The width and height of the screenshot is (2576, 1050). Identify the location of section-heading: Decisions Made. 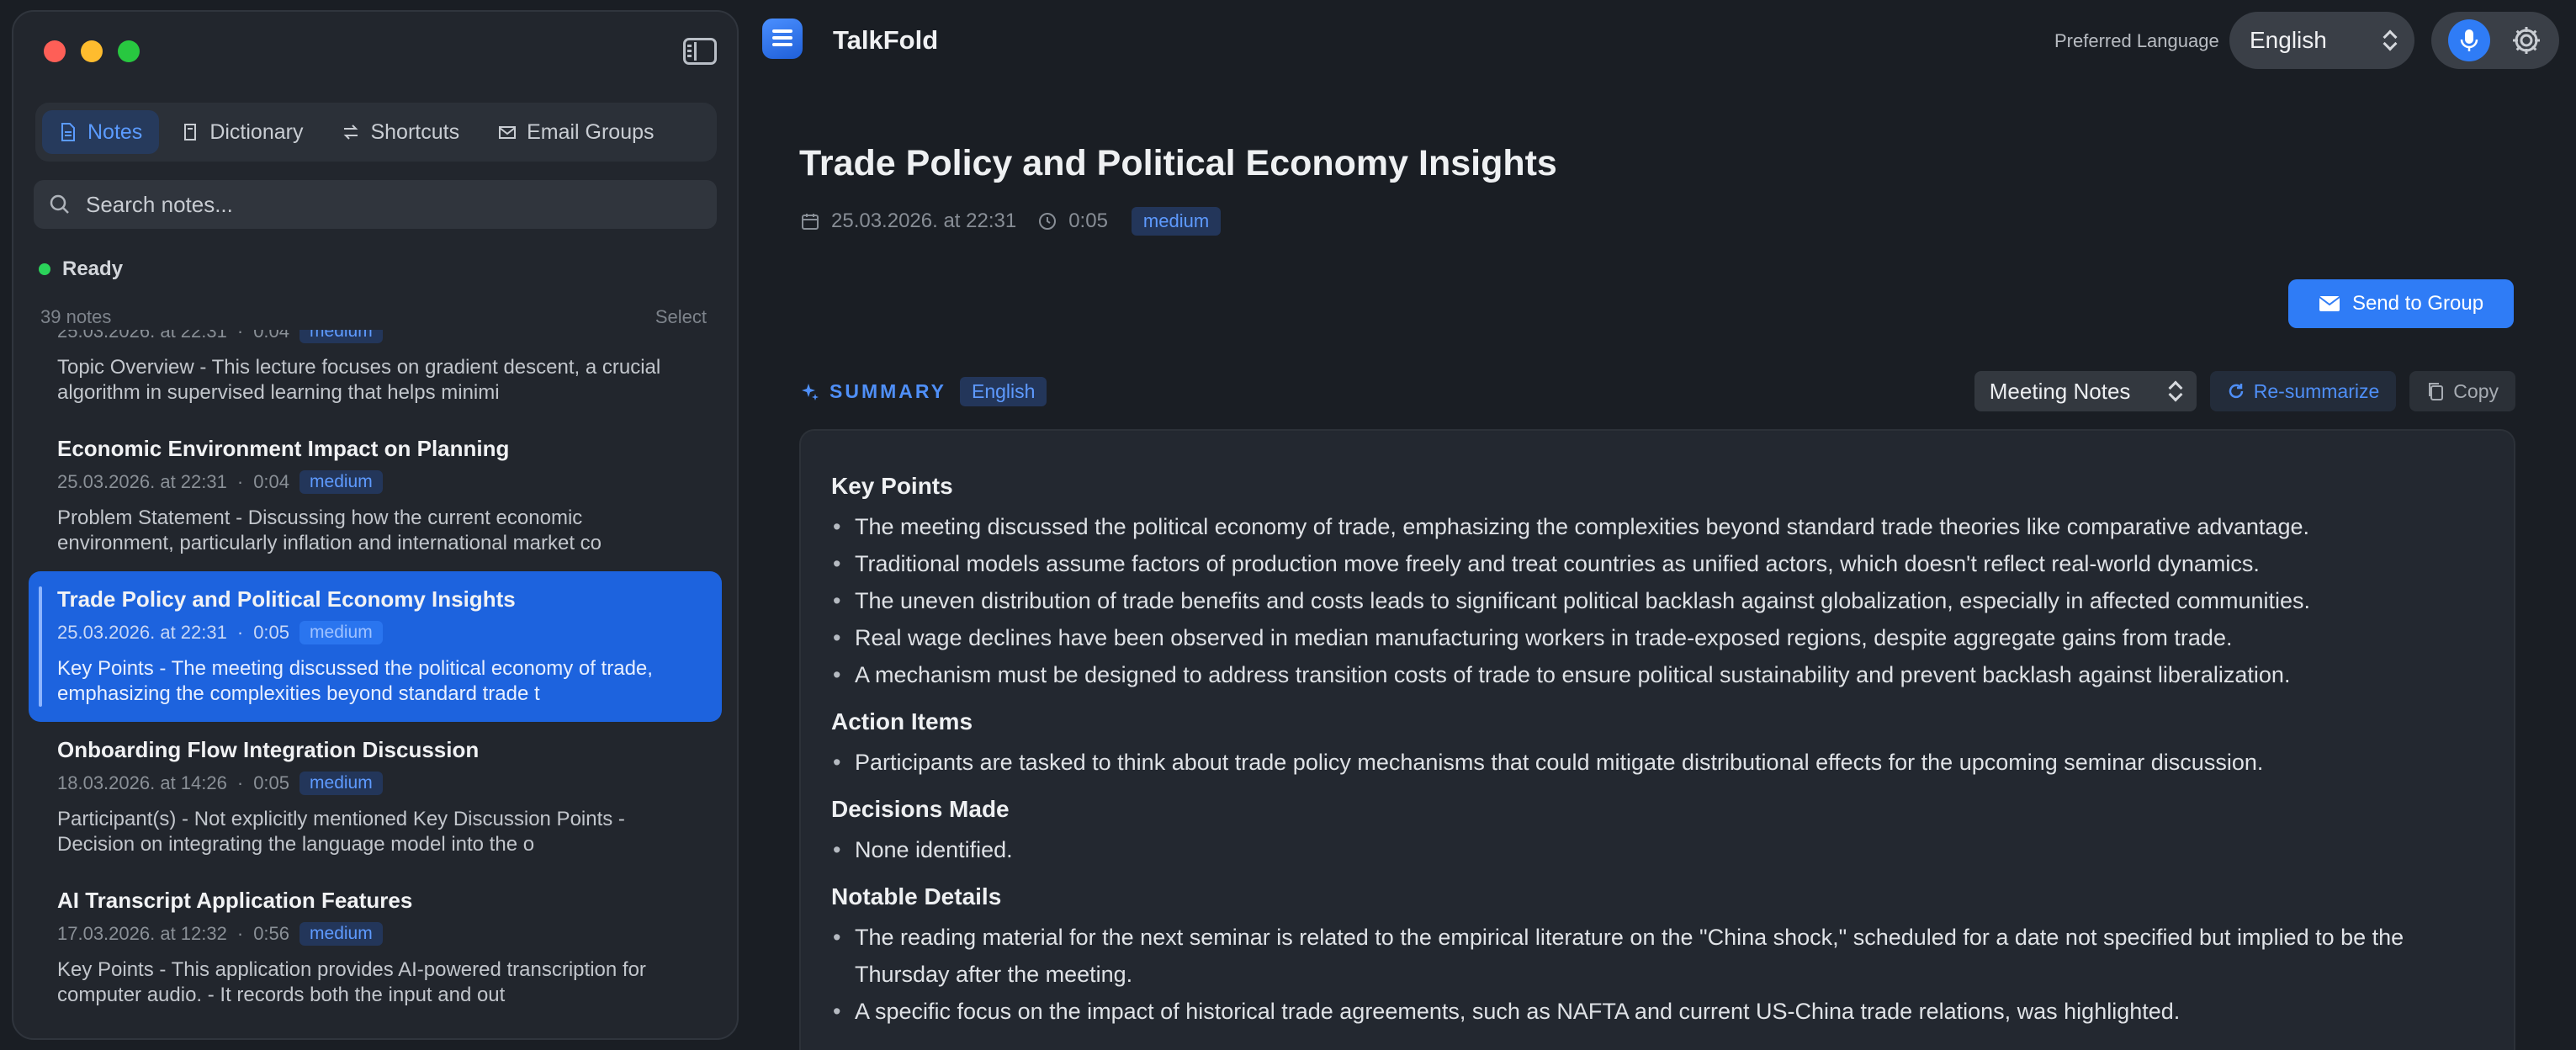
(920, 809).